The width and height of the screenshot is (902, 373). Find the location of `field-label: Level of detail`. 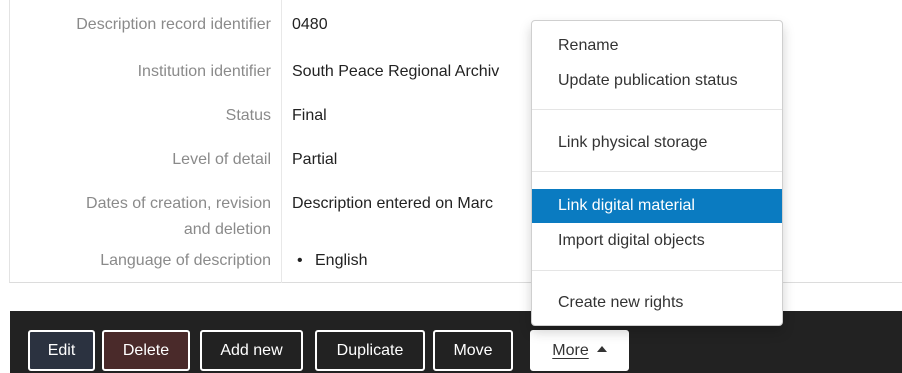

field-label: Level of detail is located at coordinates (221, 159).